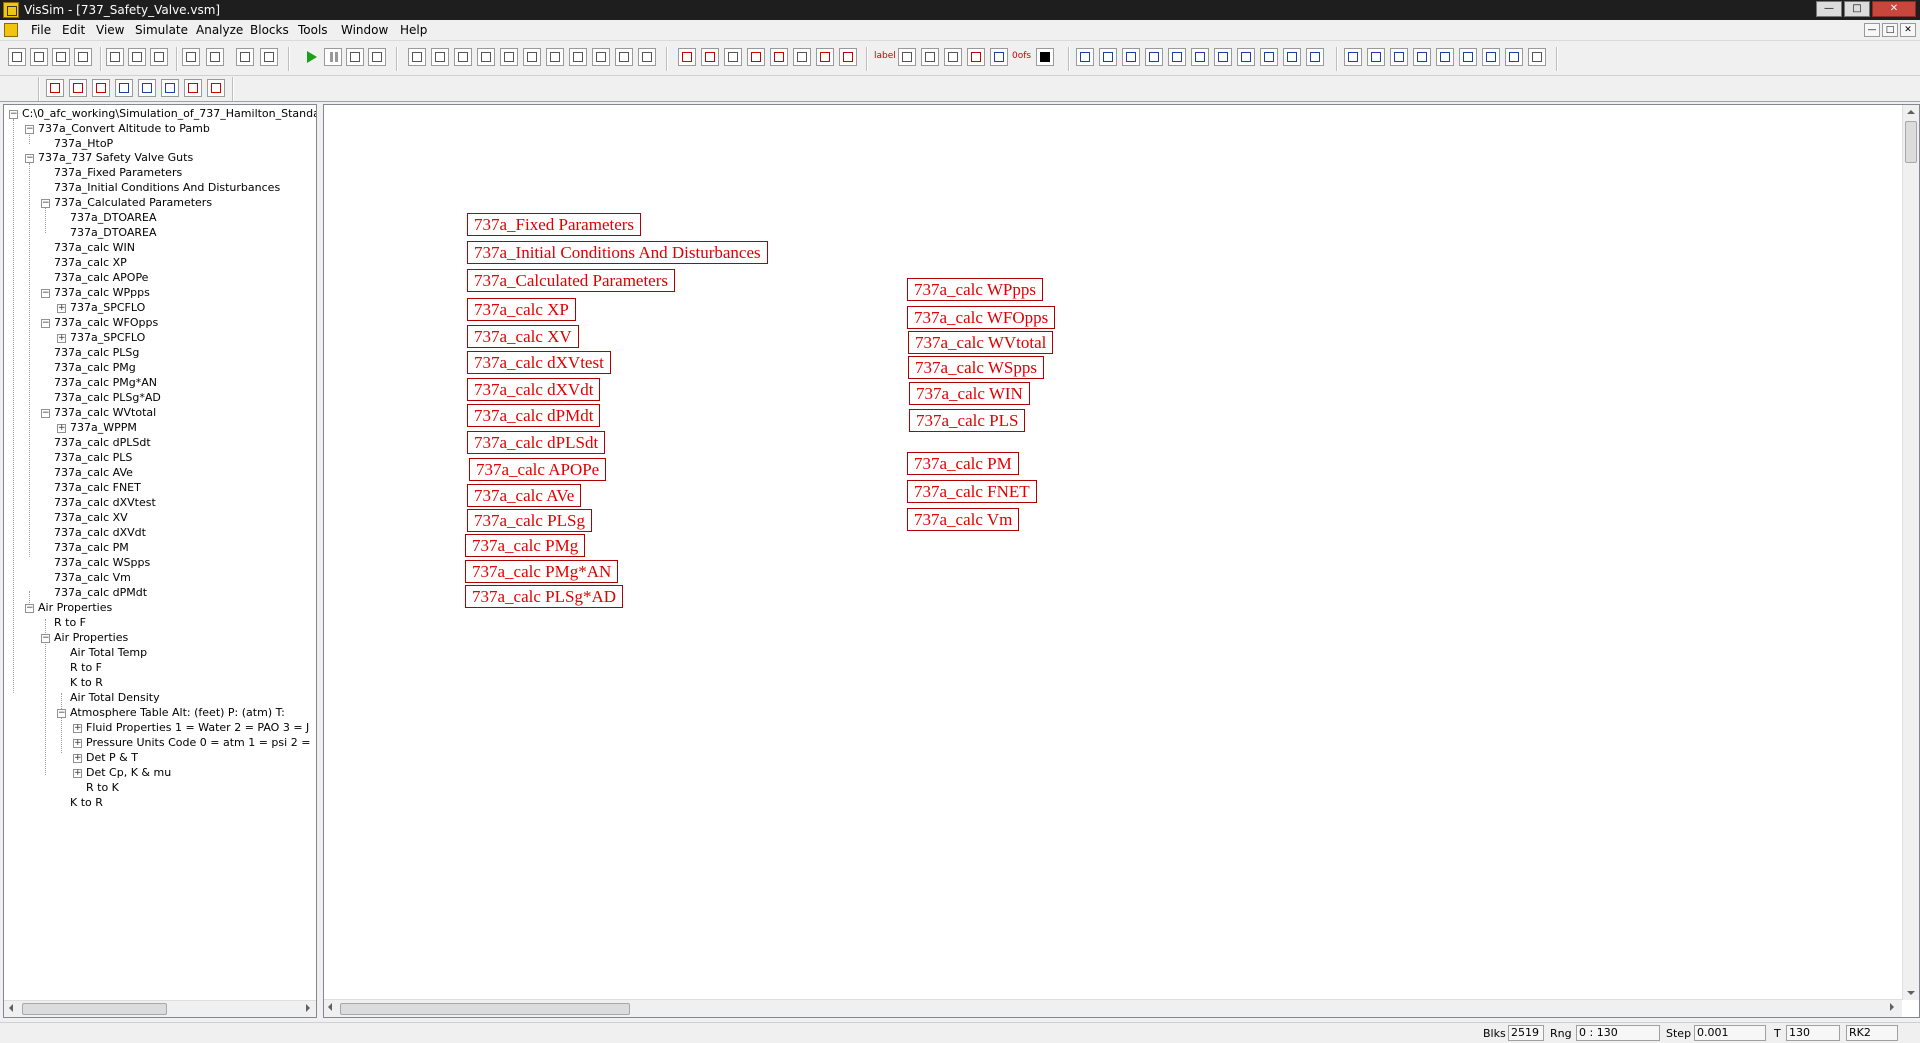 This screenshot has height=1043, width=1920. Describe the element at coordinates (124, 129) in the screenshot. I see `tree-item: 737a_Convert Altitude to Pamb` at that location.